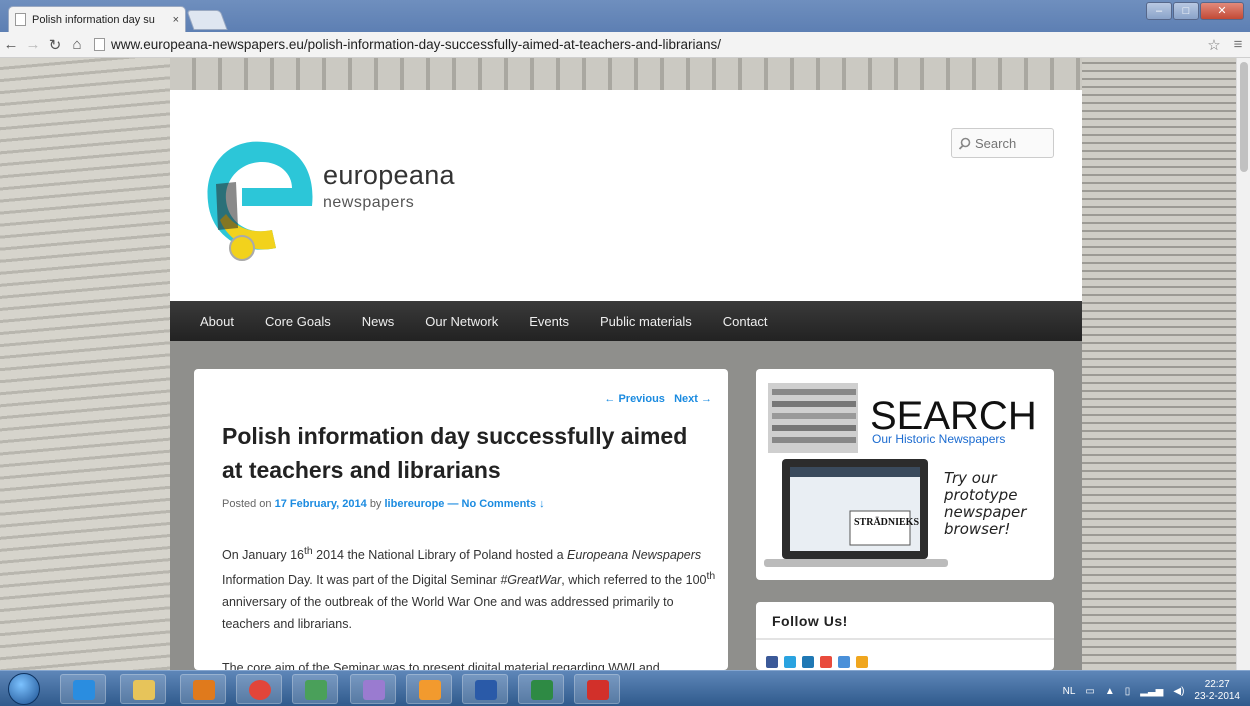 This screenshot has width=1250, height=706. I want to click on newspaper-background-right, so click(1166, 364).